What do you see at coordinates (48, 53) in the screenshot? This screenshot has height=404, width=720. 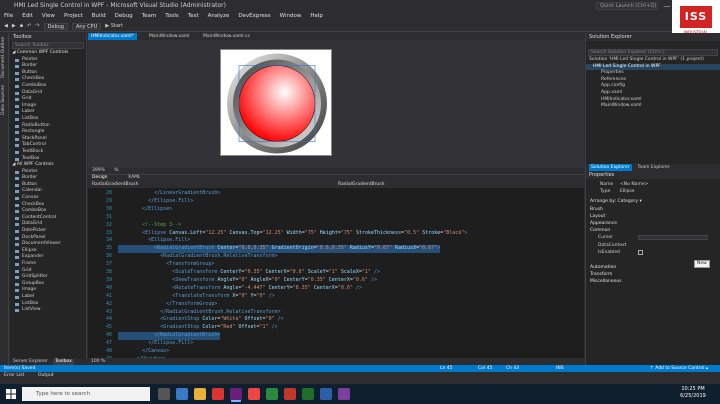 I see `common-controls-header: ◢ Common WPF Controls` at bounding box center [48, 53].